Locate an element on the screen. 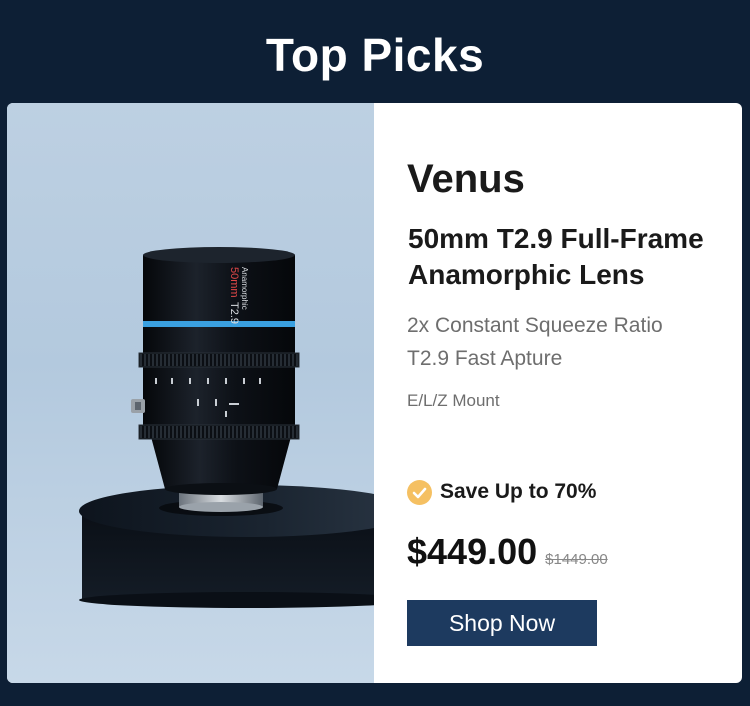  price-row: $449.00 $1449.00 is located at coordinates (507, 552).